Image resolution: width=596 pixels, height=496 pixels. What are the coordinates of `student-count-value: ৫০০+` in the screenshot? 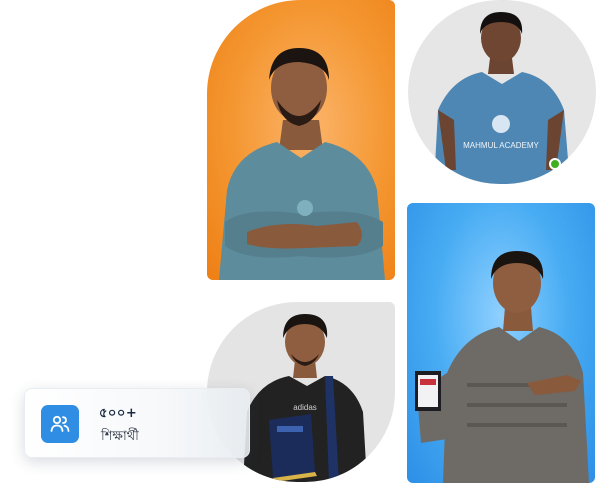 It's located at (118, 413).